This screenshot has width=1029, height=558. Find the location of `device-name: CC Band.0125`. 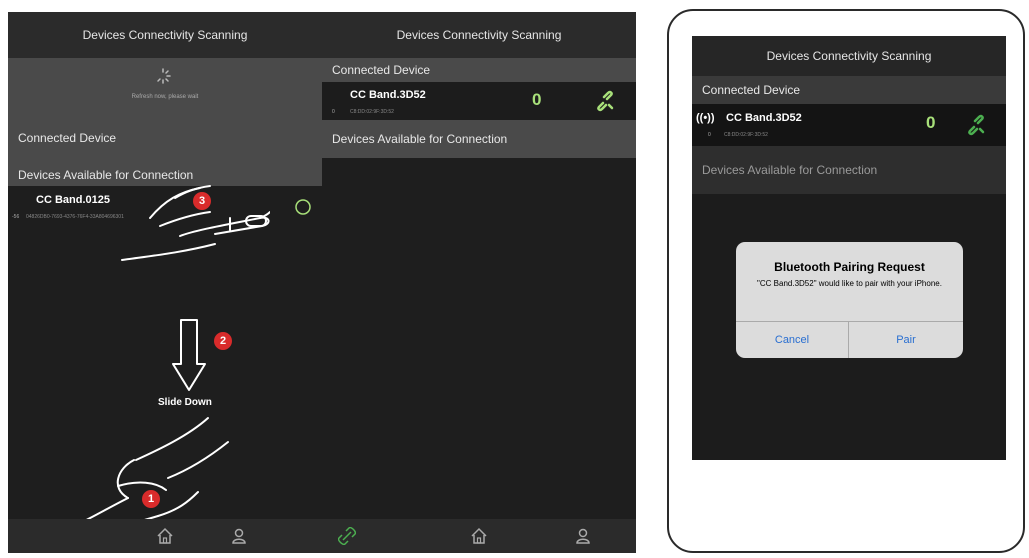

device-name: CC Band.0125 is located at coordinates (73, 200).